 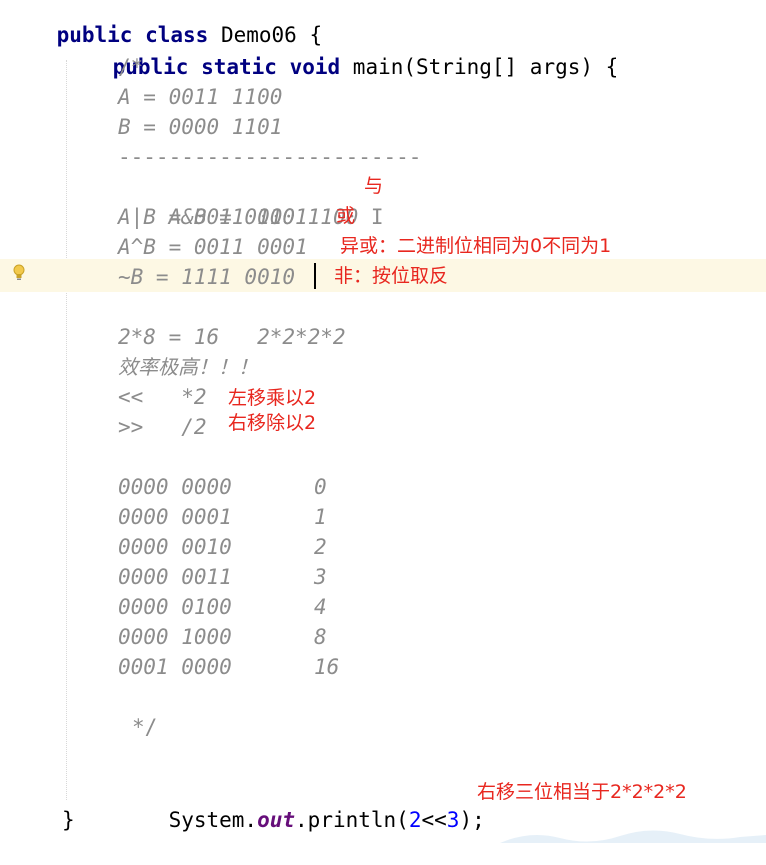 What do you see at coordinates (352, 820) in the screenshot?
I see `println-call: .println(` at bounding box center [352, 820].